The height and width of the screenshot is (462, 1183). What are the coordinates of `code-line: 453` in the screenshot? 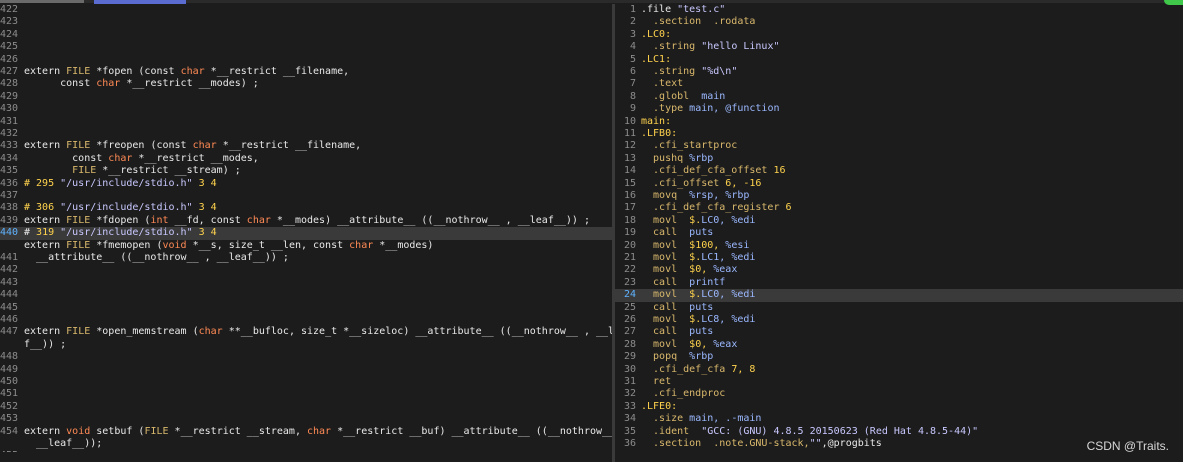 It's located at (306, 419).